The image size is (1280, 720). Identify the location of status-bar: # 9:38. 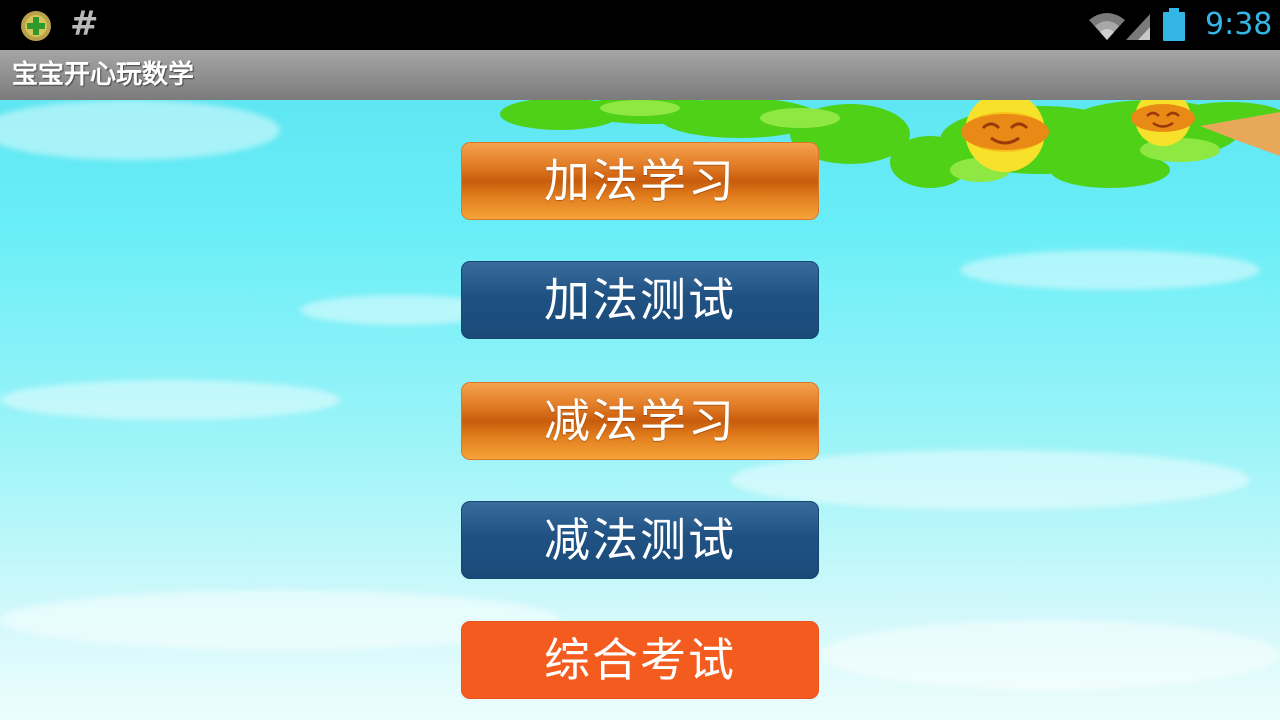
(640, 25).